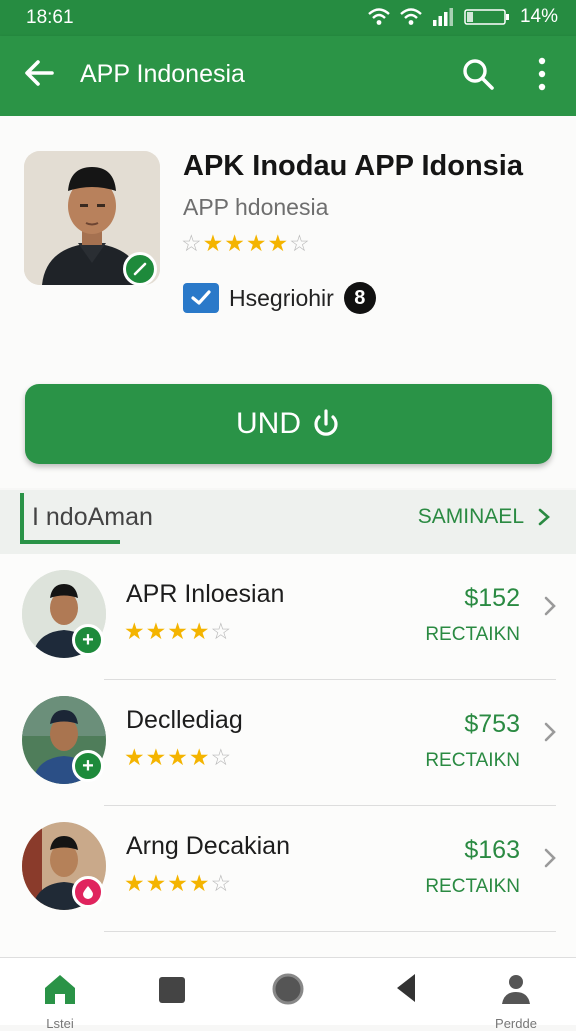 This screenshot has width=576, height=1031. I want to click on item-price: $152, so click(492, 598).